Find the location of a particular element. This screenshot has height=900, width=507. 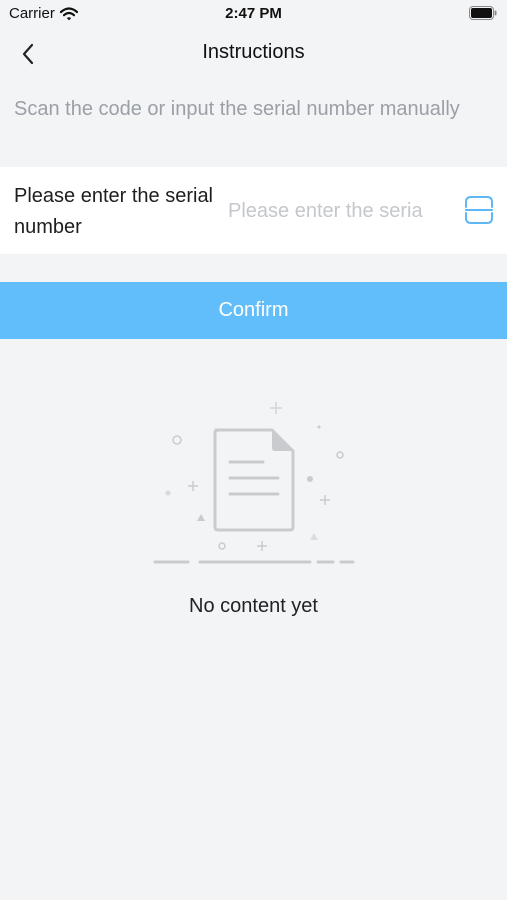

confirm-button: Confirm is located at coordinates (253, 310).